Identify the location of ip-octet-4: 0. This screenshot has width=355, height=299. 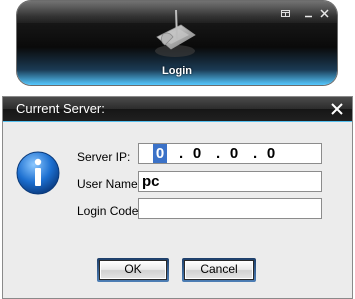
(271, 153).